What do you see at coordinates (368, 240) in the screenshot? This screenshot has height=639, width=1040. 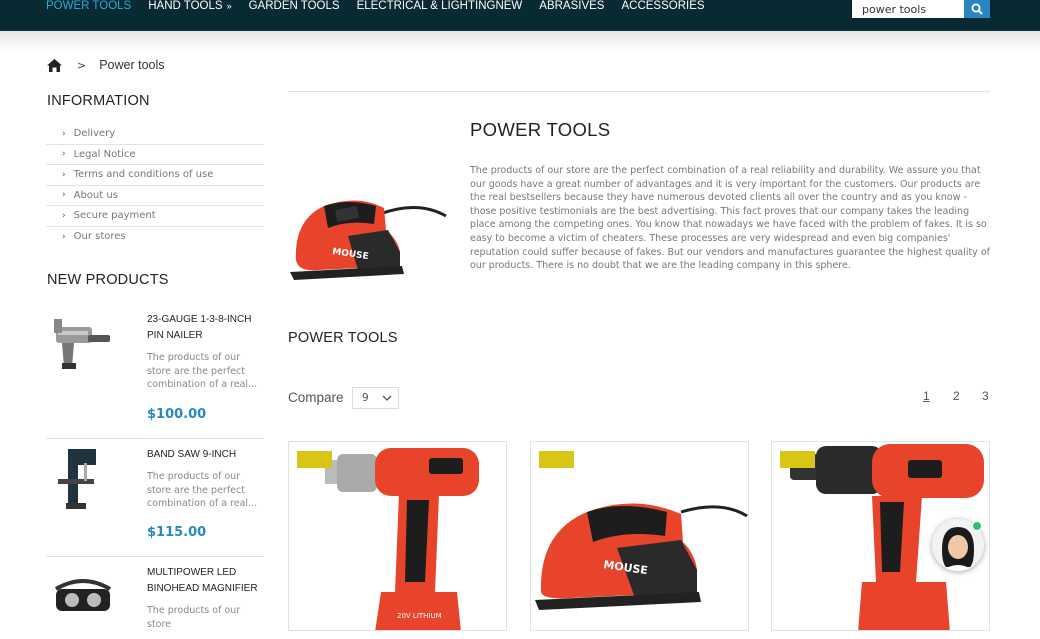 I see `category-image: MOUSE` at bounding box center [368, 240].